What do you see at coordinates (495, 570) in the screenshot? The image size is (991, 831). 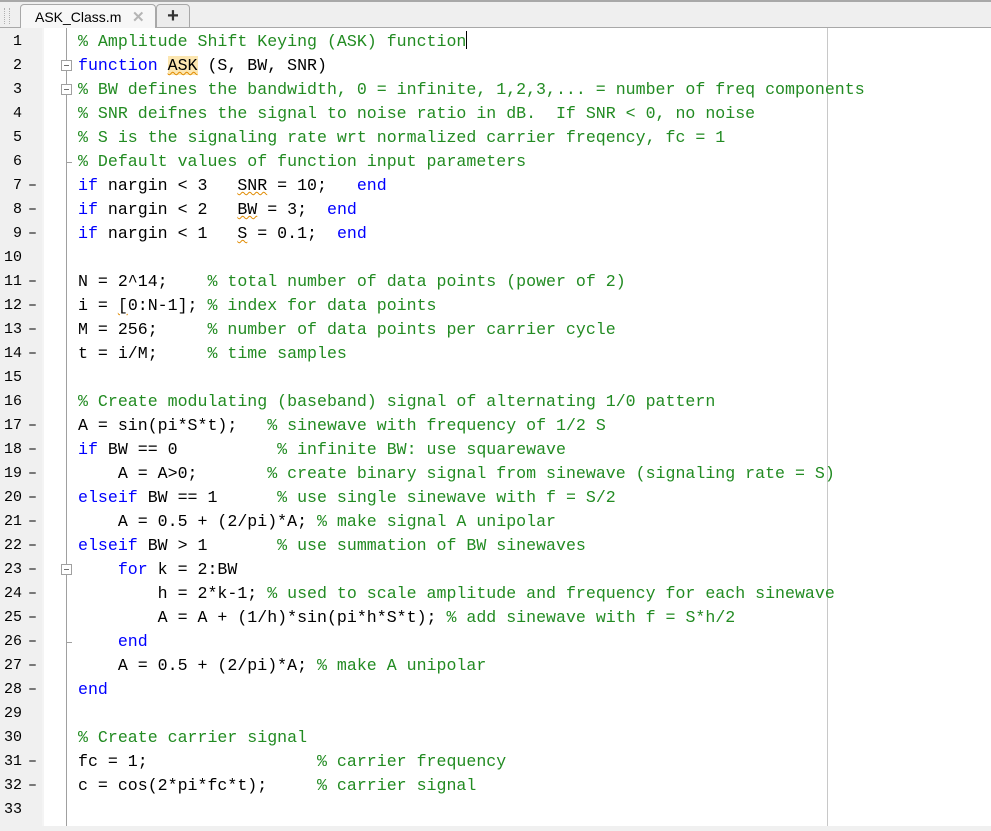 I see `code-line: 23– for k = 2:BW` at bounding box center [495, 570].